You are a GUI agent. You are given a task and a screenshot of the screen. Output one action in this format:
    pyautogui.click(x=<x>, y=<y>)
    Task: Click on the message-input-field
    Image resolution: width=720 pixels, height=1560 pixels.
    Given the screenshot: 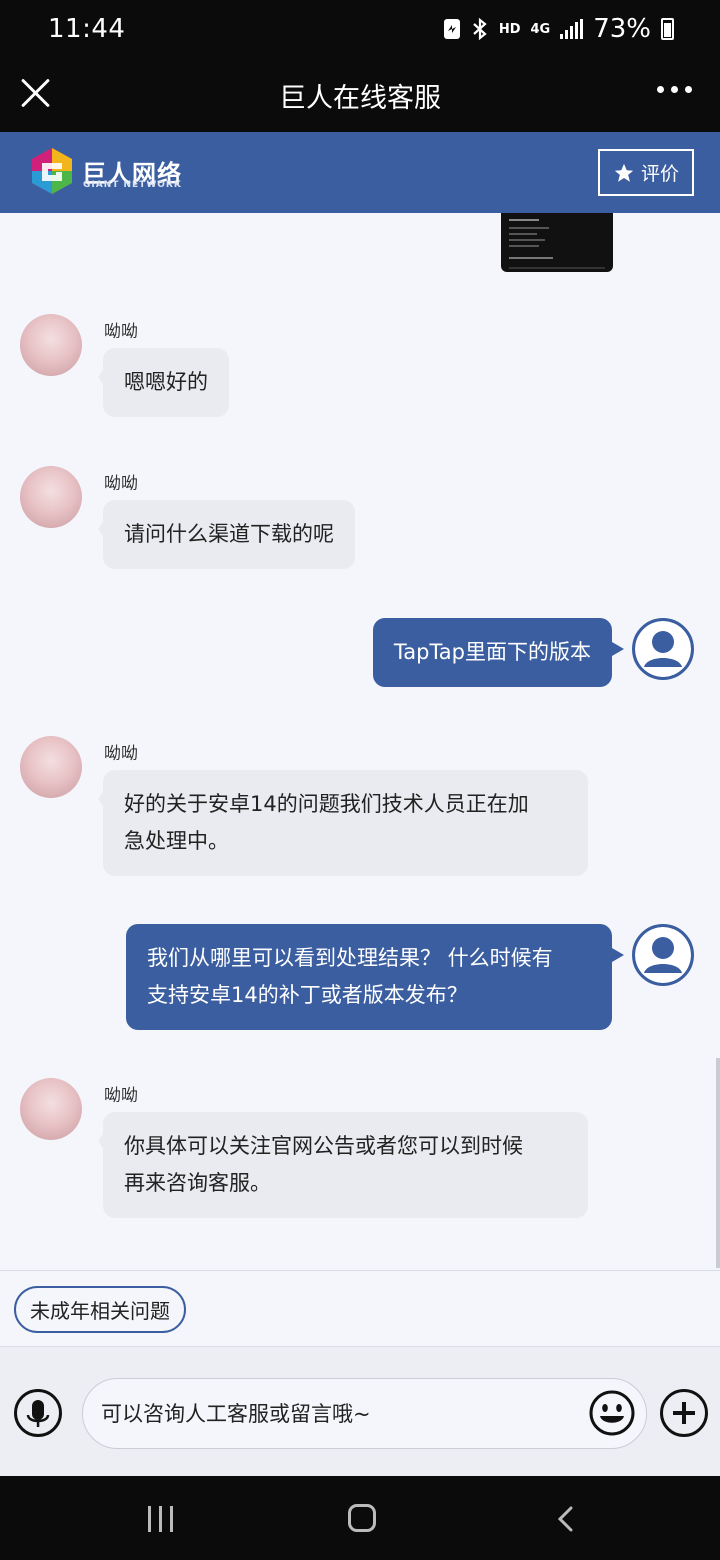 What is the action you would take?
    pyautogui.click(x=364, y=1413)
    